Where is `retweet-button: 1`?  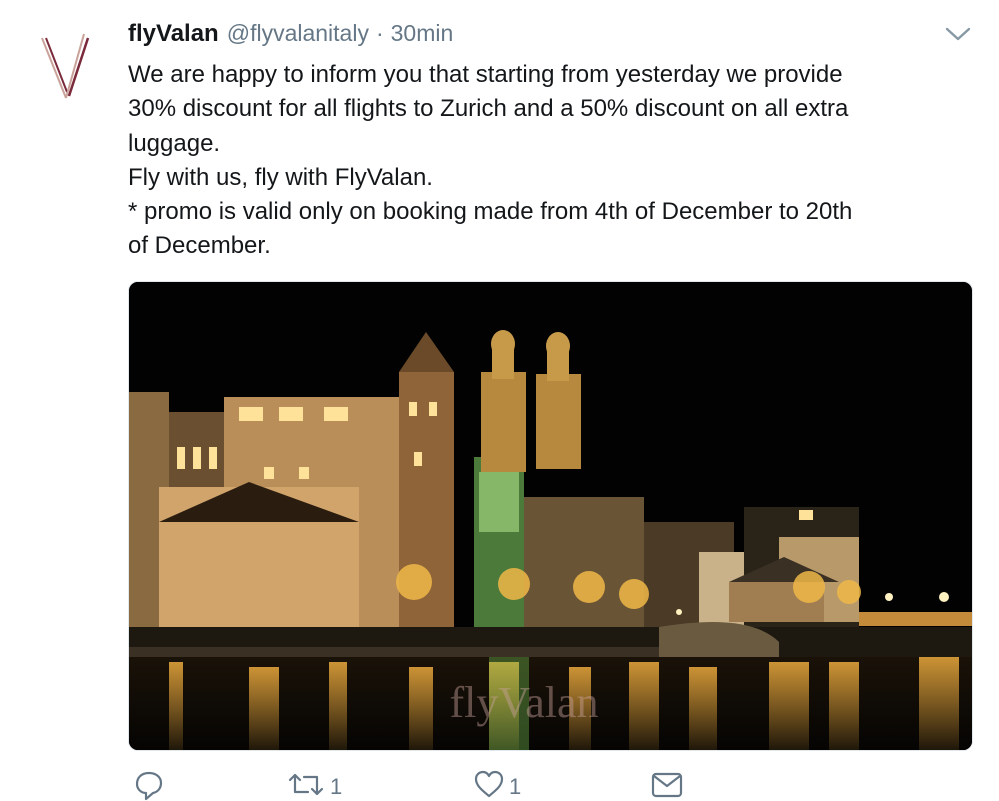 retweet-button: 1 is located at coordinates (314, 784).